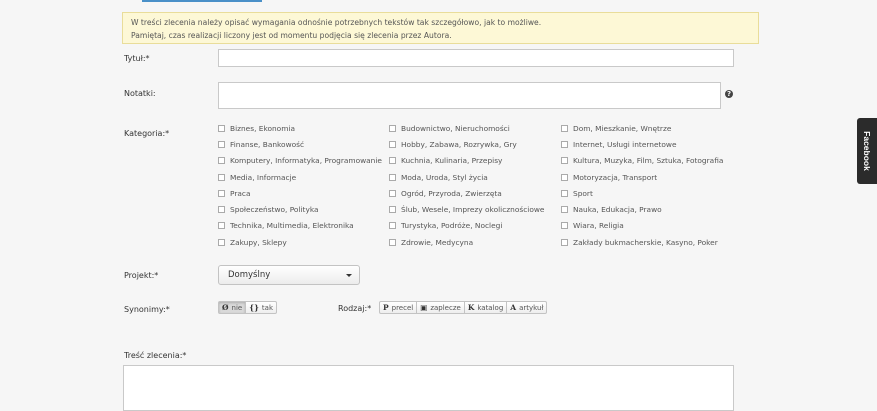 This screenshot has height=411, width=877. Describe the element at coordinates (349, 275) in the screenshot. I see `caret-down-icon` at that location.